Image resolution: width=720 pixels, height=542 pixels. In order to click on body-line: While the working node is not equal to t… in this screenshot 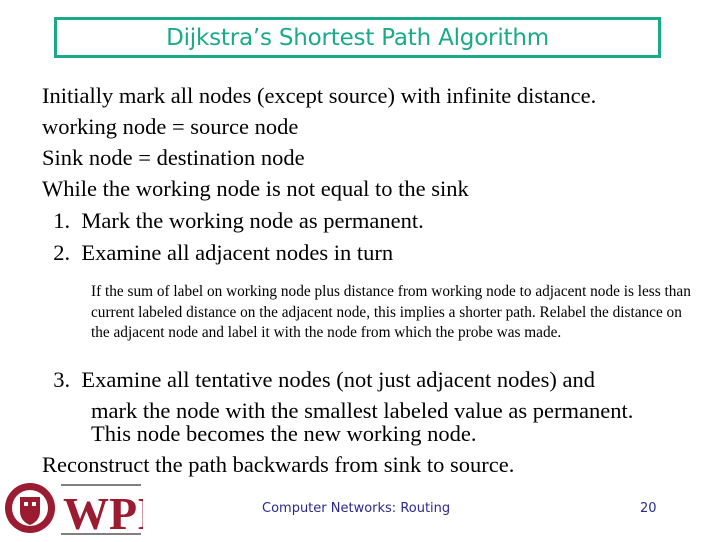, I will do `click(255, 188)`.